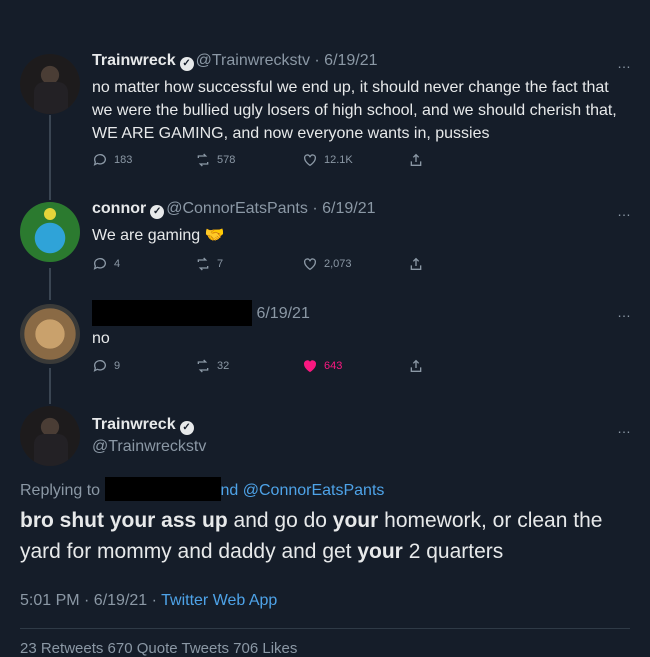  I want to click on text-part: 2 quarters, so click(453, 551).